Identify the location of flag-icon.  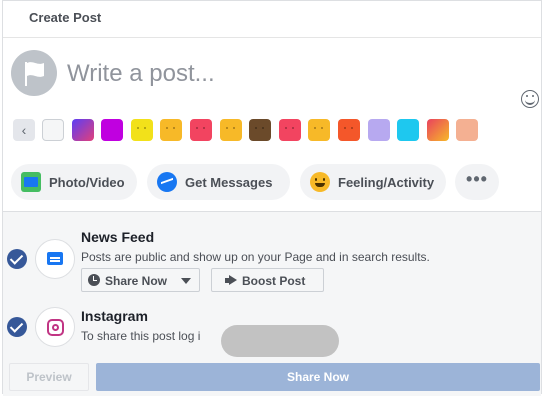
(34, 74).